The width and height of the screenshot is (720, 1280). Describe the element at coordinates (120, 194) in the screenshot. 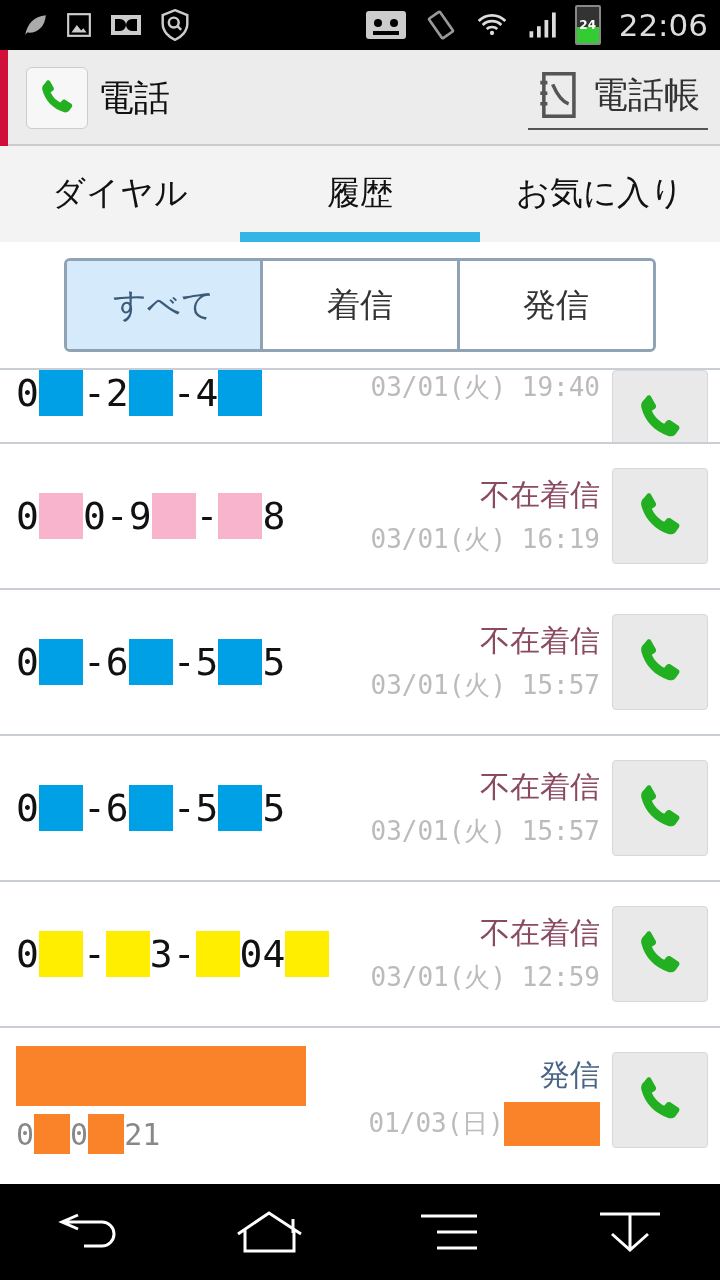

I see `tab: ダイヤル` at that location.